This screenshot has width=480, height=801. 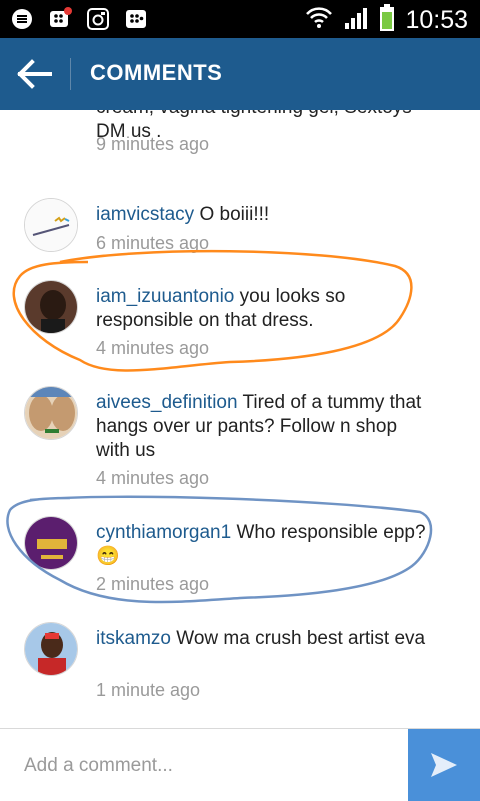 What do you see at coordinates (208, 766) in the screenshot?
I see `add-comment-input` at bounding box center [208, 766].